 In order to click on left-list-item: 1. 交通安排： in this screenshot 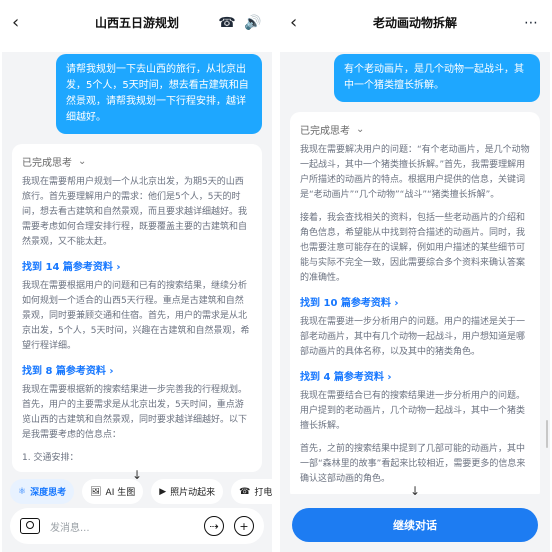, I will do `click(50, 458)`.